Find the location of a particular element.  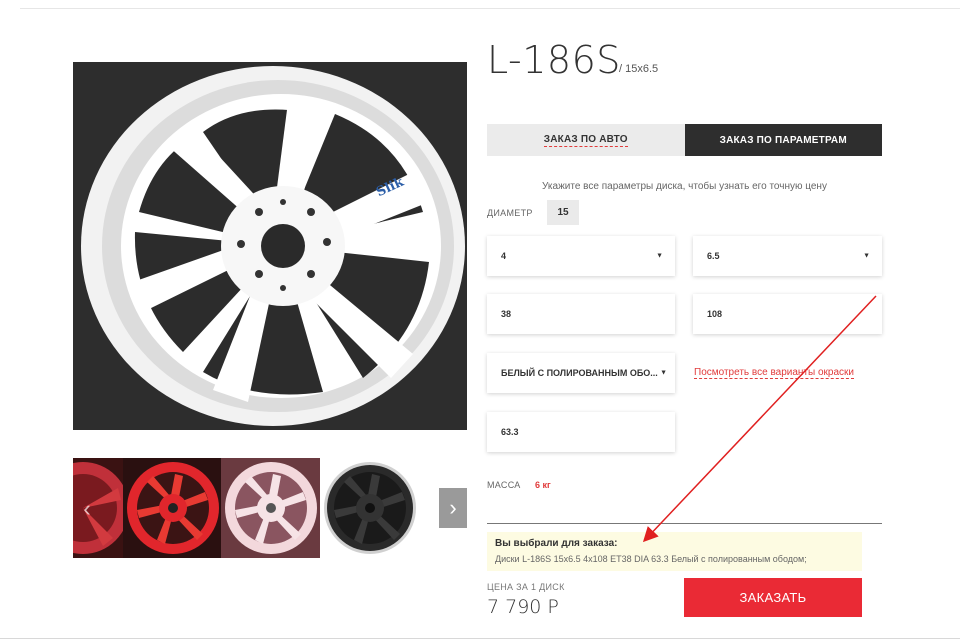

section-divider is located at coordinates (684, 523).